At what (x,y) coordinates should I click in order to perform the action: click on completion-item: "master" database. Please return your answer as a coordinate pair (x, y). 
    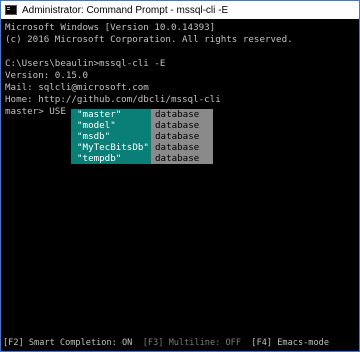
    Looking at the image, I should click on (142, 114).